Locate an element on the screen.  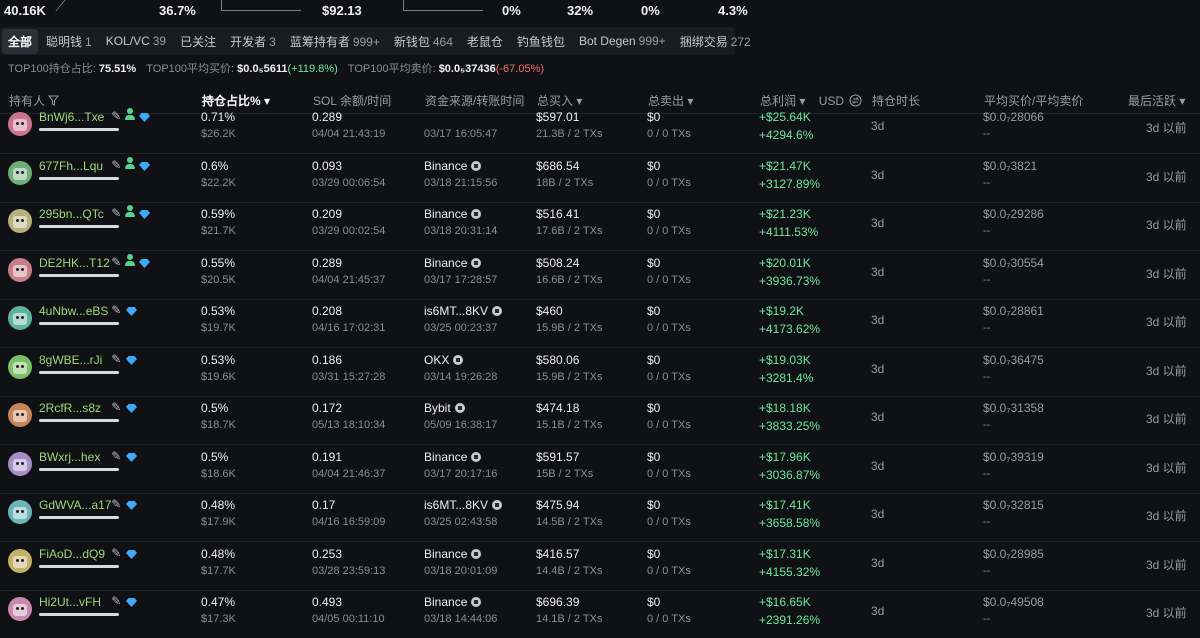
profit-pct: +3658.58% is located at coordinates (790, 523).